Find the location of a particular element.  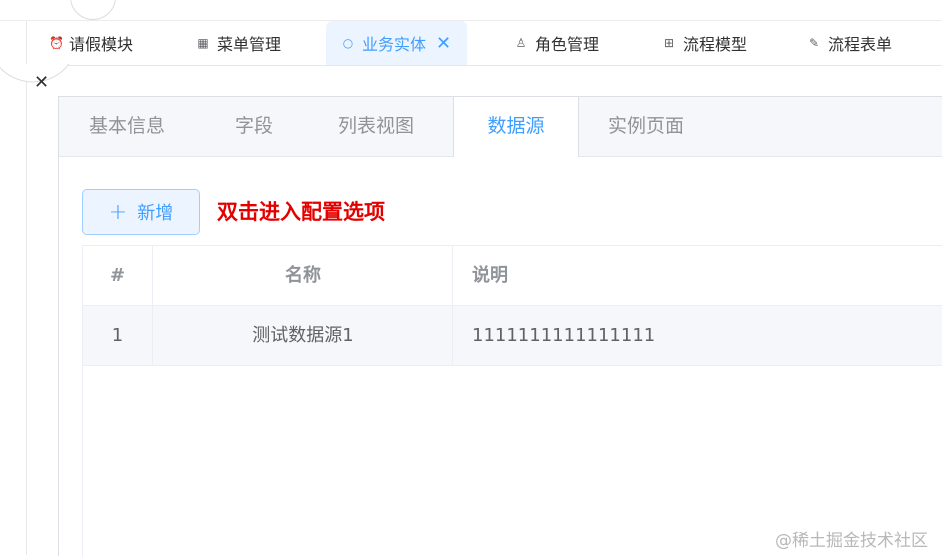

inner-tabs-bar: 基本信息 字段 列表视图 数据源 实例页面 is located at coordinates (500, 127).